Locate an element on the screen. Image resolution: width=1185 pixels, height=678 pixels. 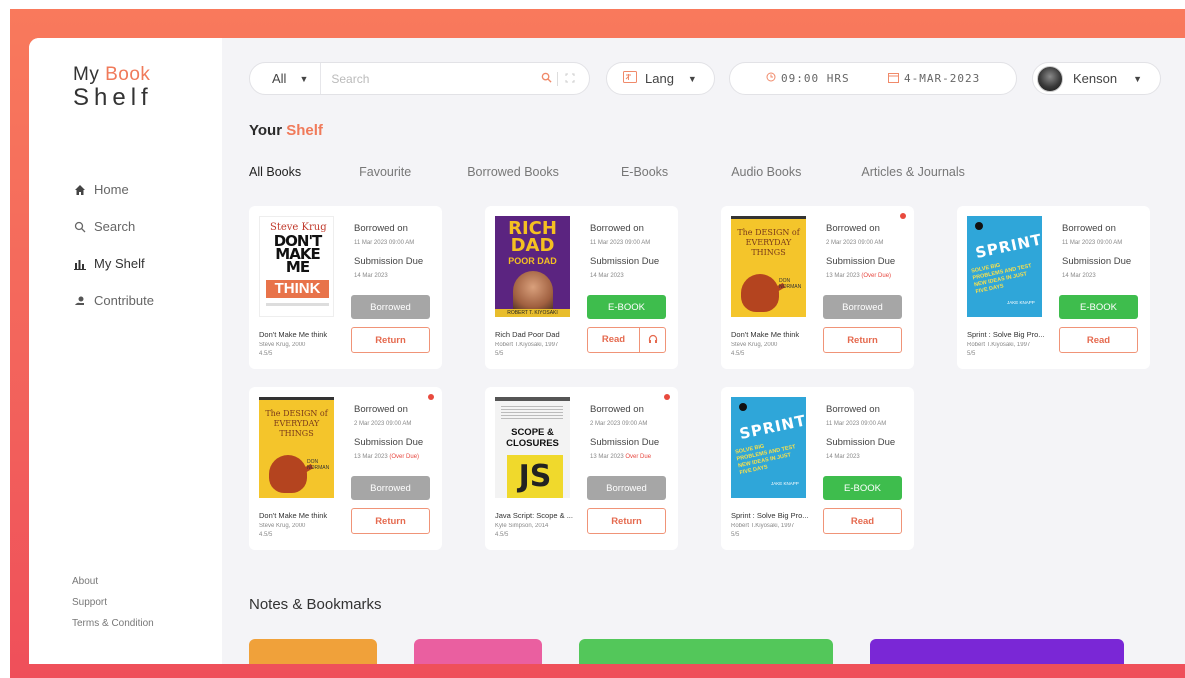
cover-author: DON NORMAN is located at coordinates (318, 465).